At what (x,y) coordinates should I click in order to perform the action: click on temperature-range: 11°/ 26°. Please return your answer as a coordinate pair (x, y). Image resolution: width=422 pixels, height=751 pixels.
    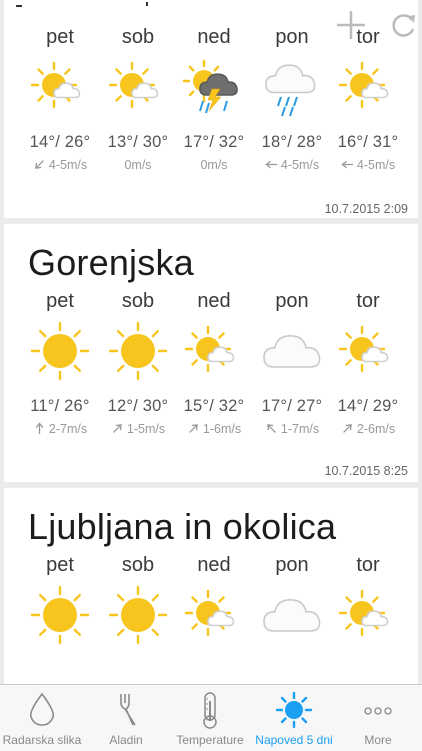
    Looking at the image, I should click on (60, 406).